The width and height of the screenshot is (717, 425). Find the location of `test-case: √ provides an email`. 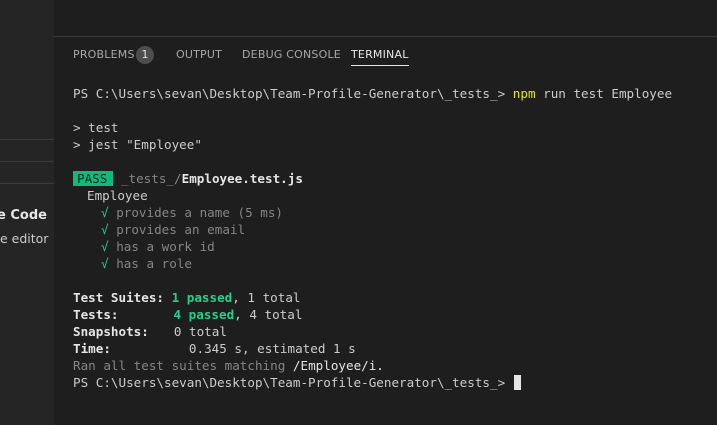

test-case: √ provides an email is located at coordinates (173, 229).